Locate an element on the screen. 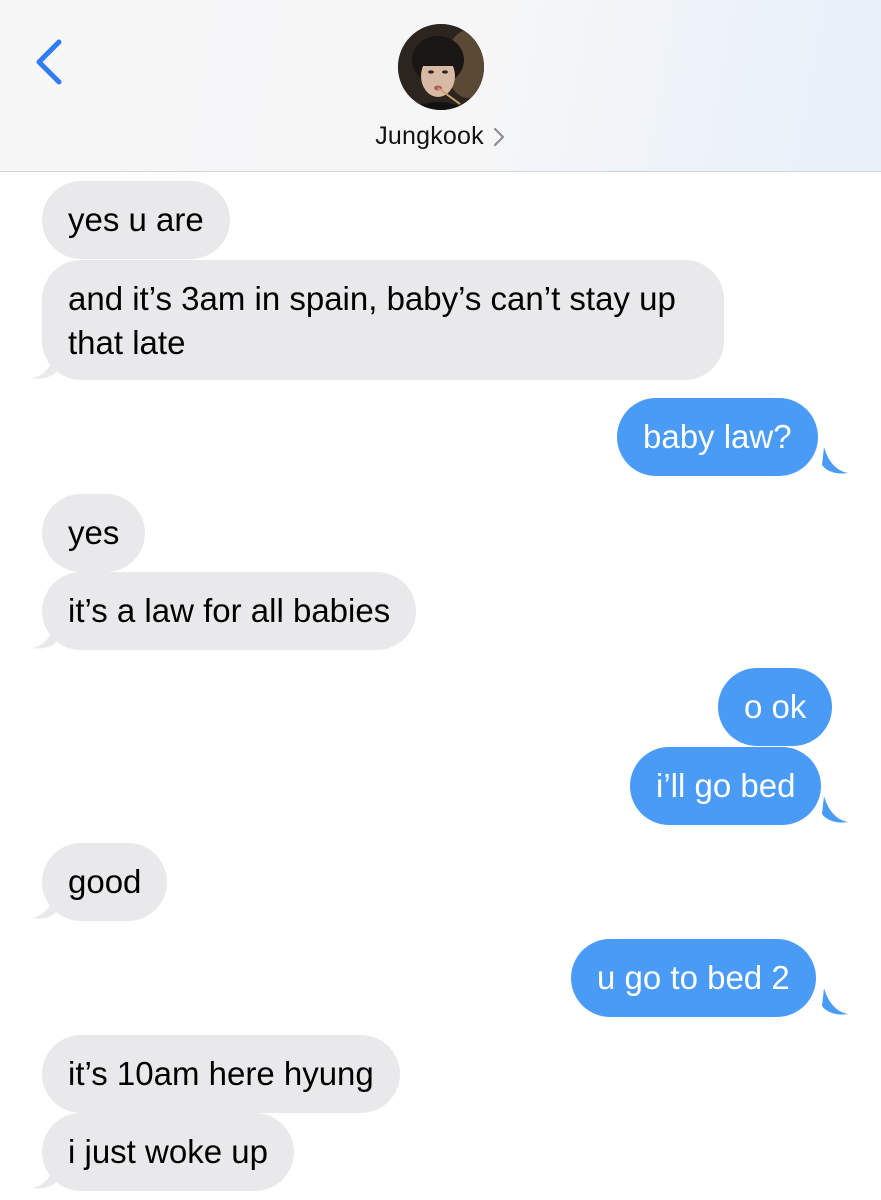  message-text: good is located at coordinates (105, 881).